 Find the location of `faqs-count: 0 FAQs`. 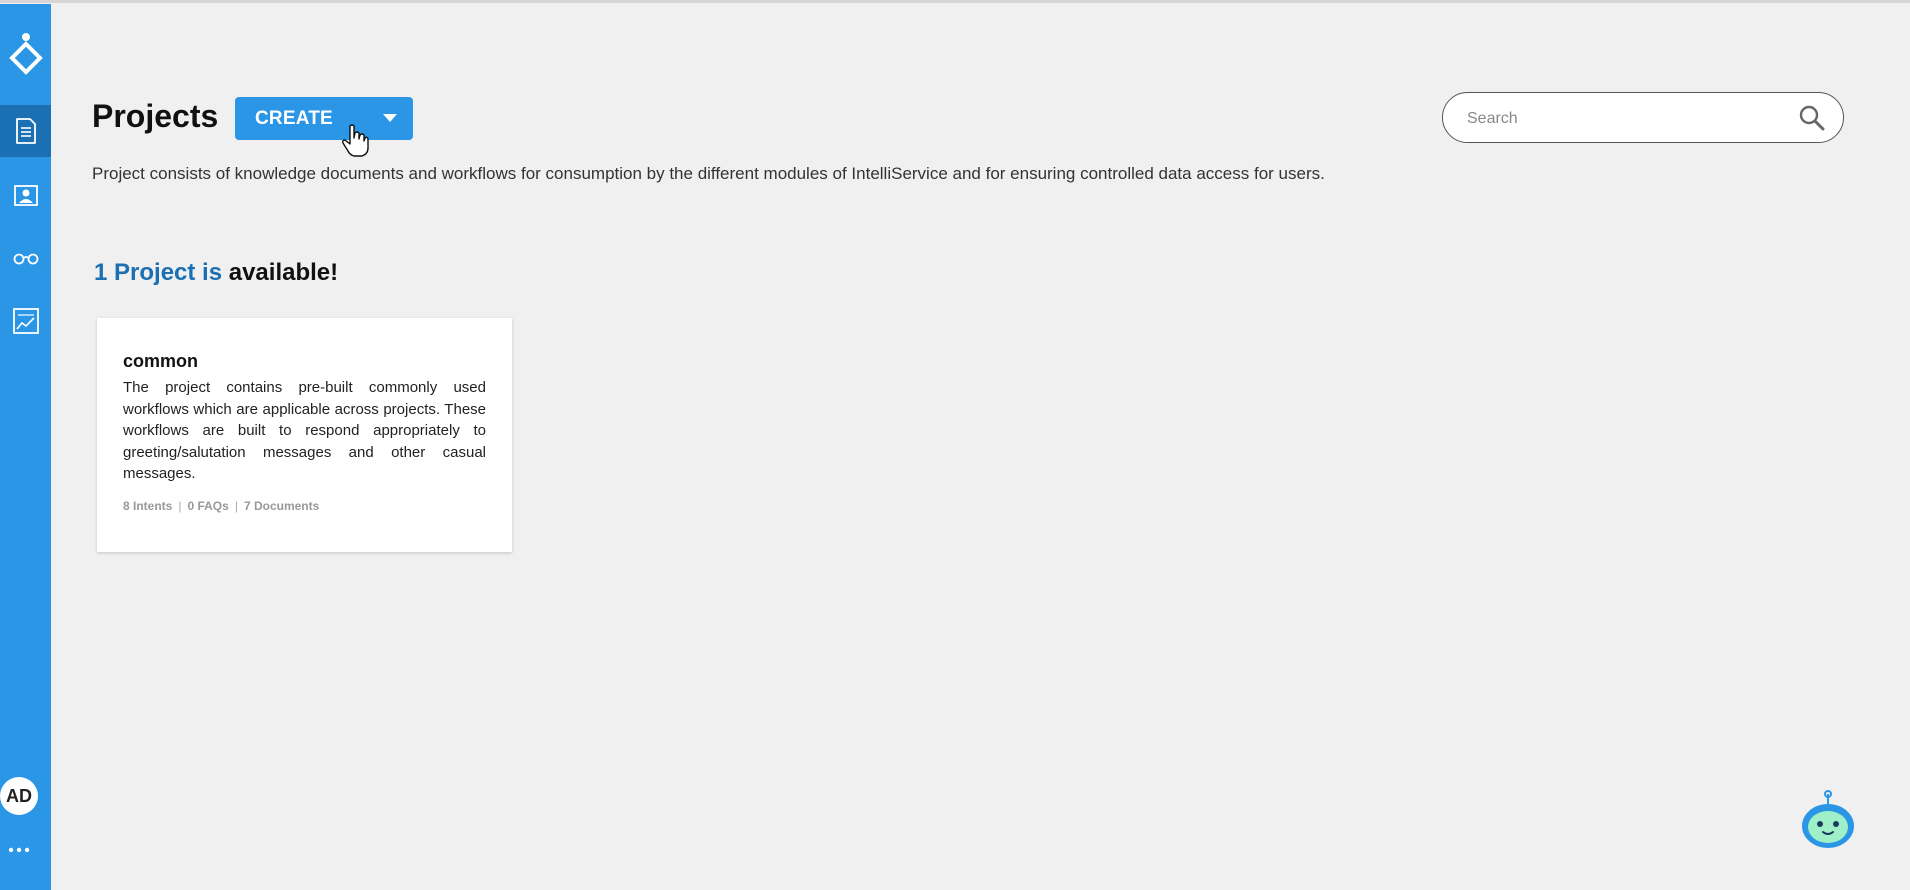

faqs-count: 0 FAQs is located at coordinates (208, 506).